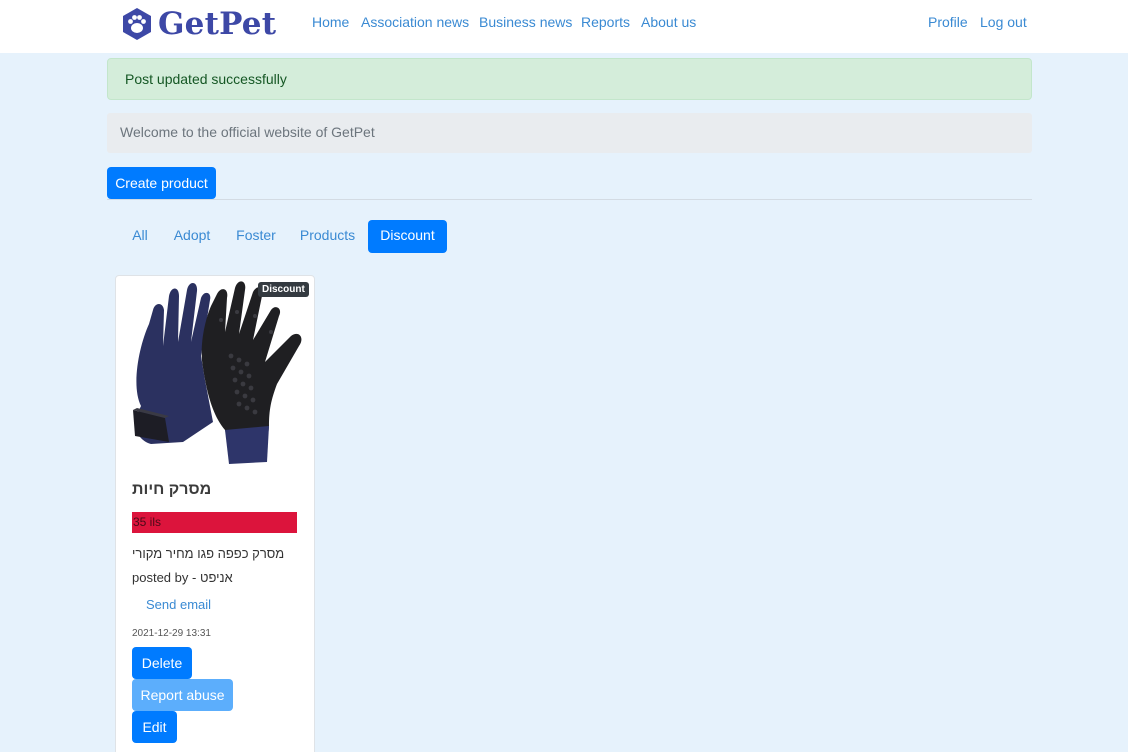 This screenshot has width=1128, height=752. What do you see at coordinates (407, 236) in the screenshot?
I see `filter-tab-discount: Discount` at bounding box center [407, 236].